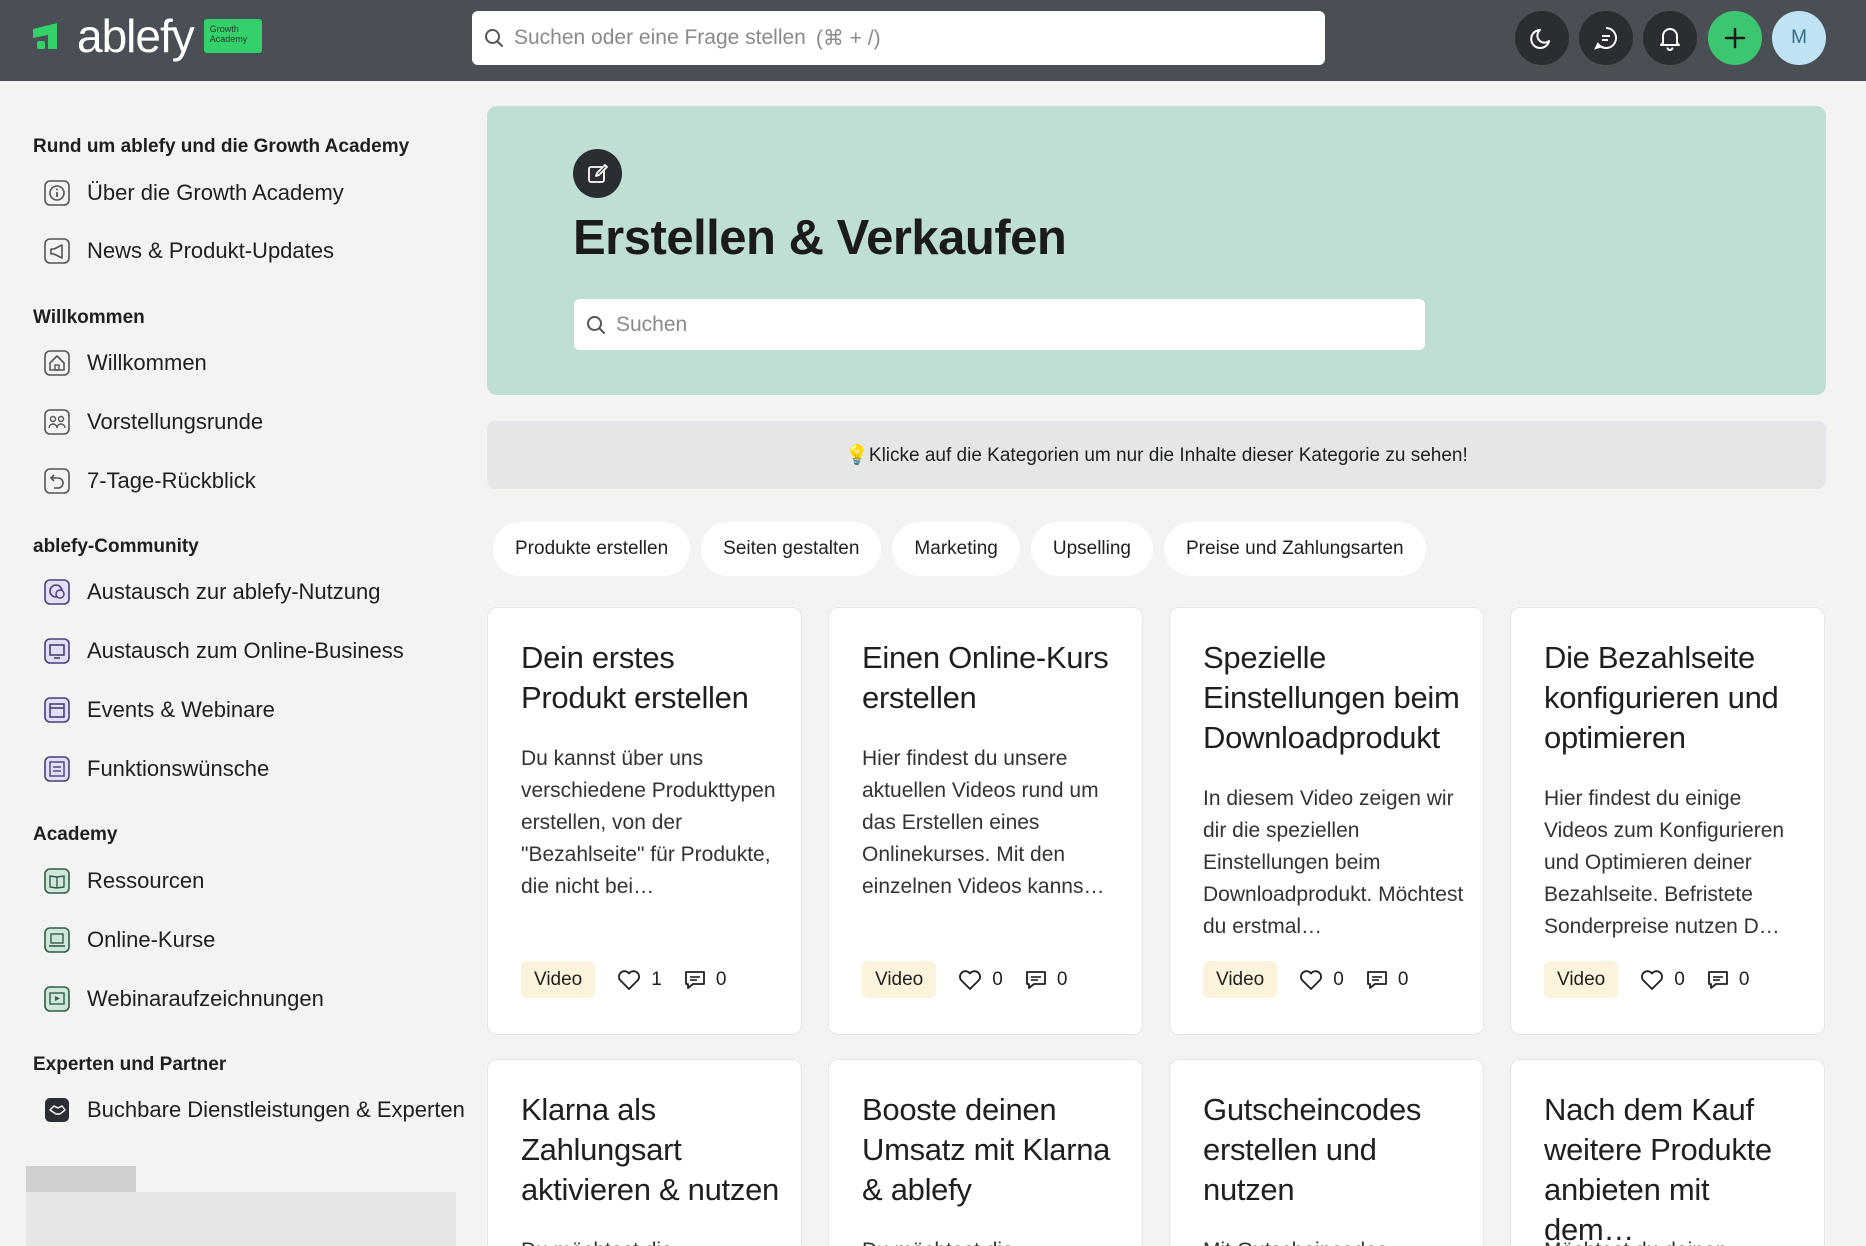  I want to click on like-button: 1, so click(639, 980).